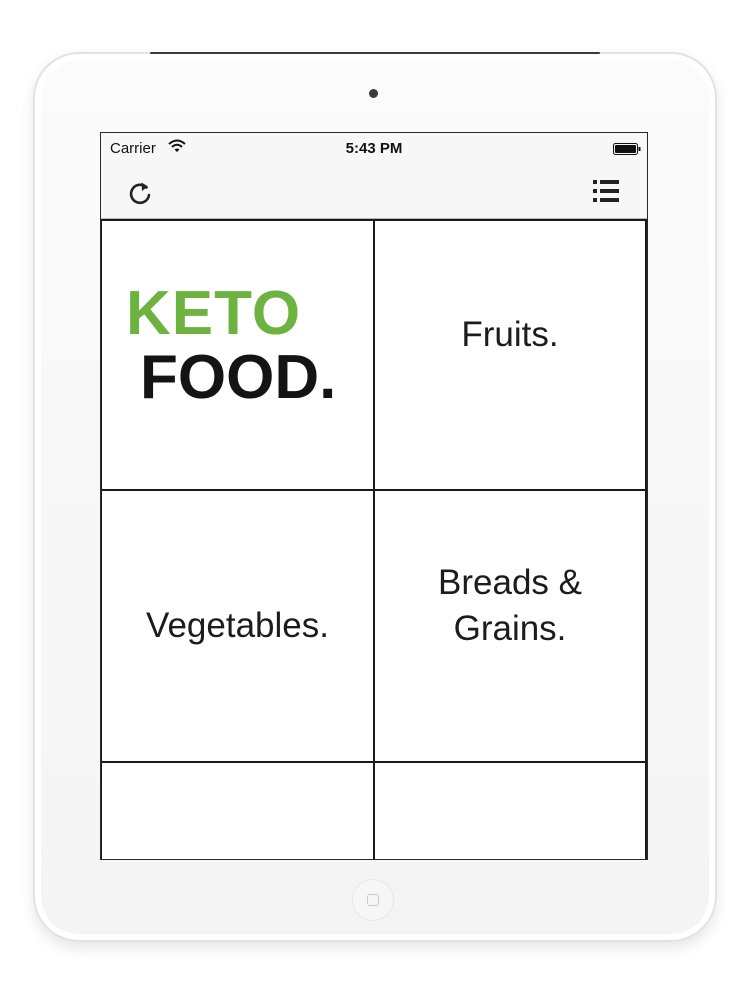  I want to click on category-tile-empty-left, so click(238, 811).